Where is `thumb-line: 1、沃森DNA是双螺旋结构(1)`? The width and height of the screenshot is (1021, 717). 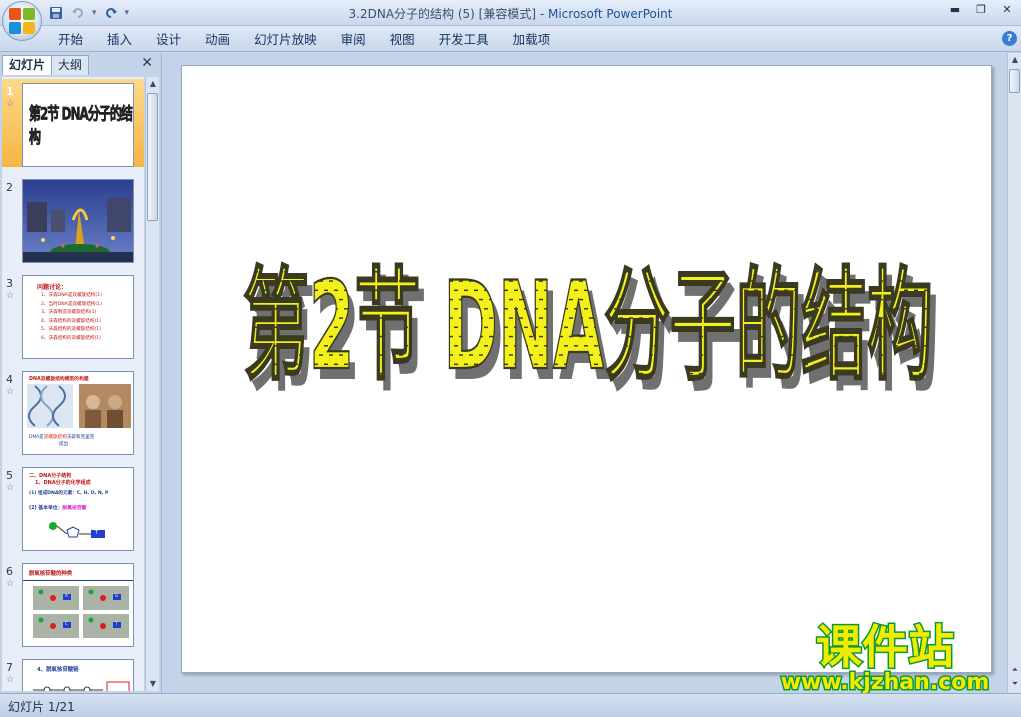 thumb-line: 1、沃森DNA是双螺旋结构(1) is located at coordinates (71, 295).